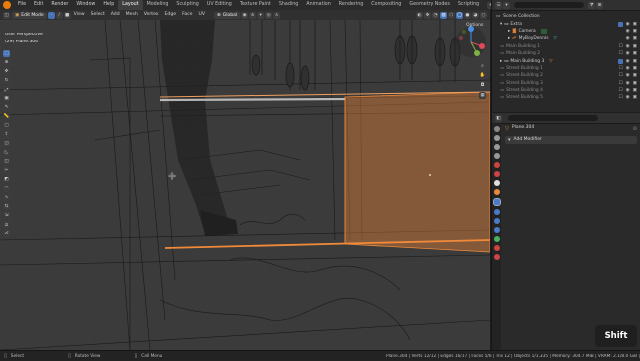 This screenshot has width=640, height=361. Describe the element at coordinates (496, 156) in the screenshot. I see `view-layer-tab-icon` at that location.